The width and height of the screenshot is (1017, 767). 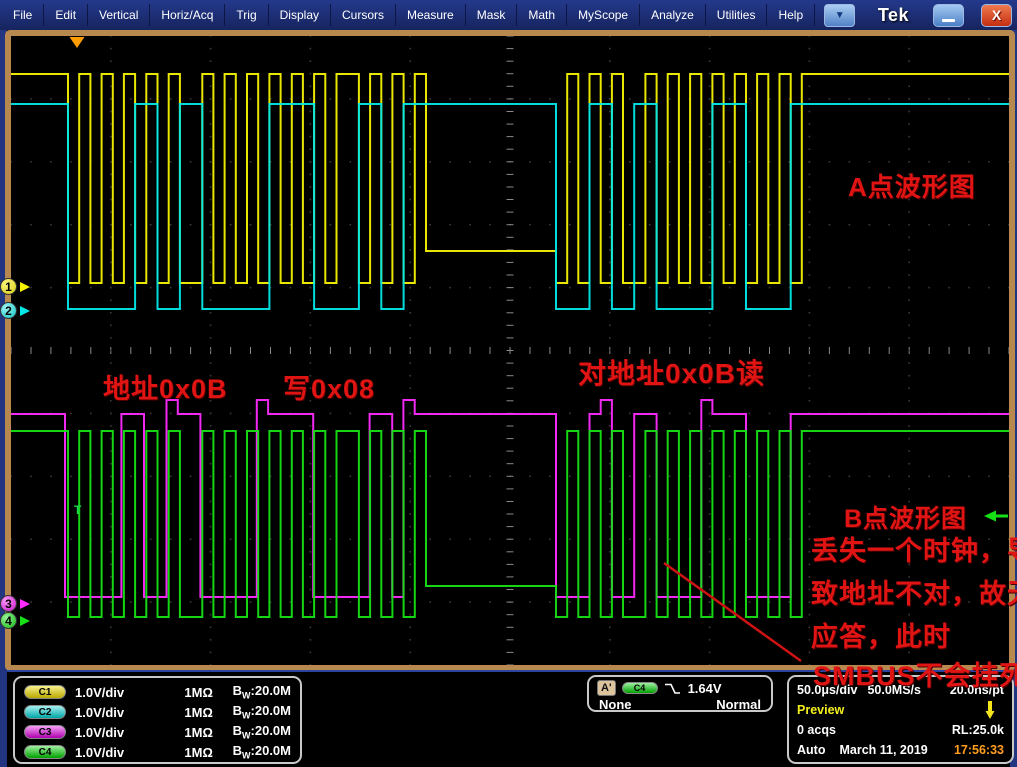 I want to click on menu-item-trig: Trig, so click(x=247, y=15).